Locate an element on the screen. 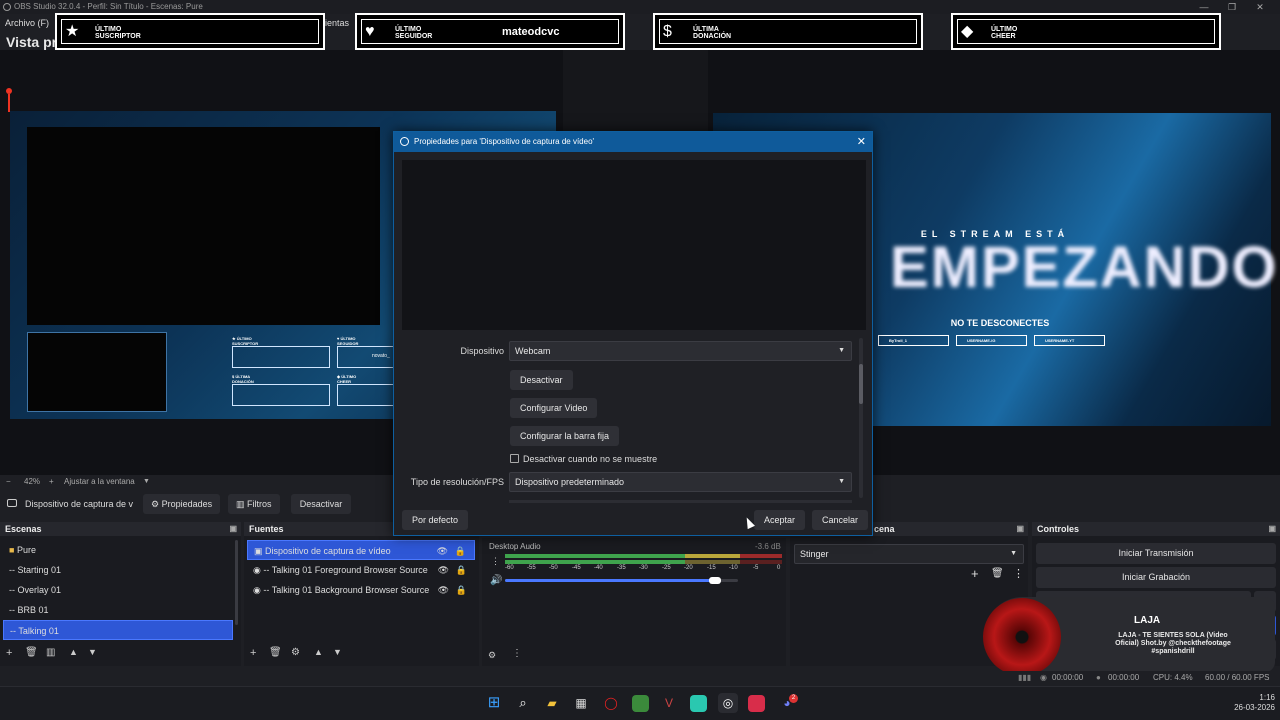  dollar-icon: $ is located at coordinates (667, 31).